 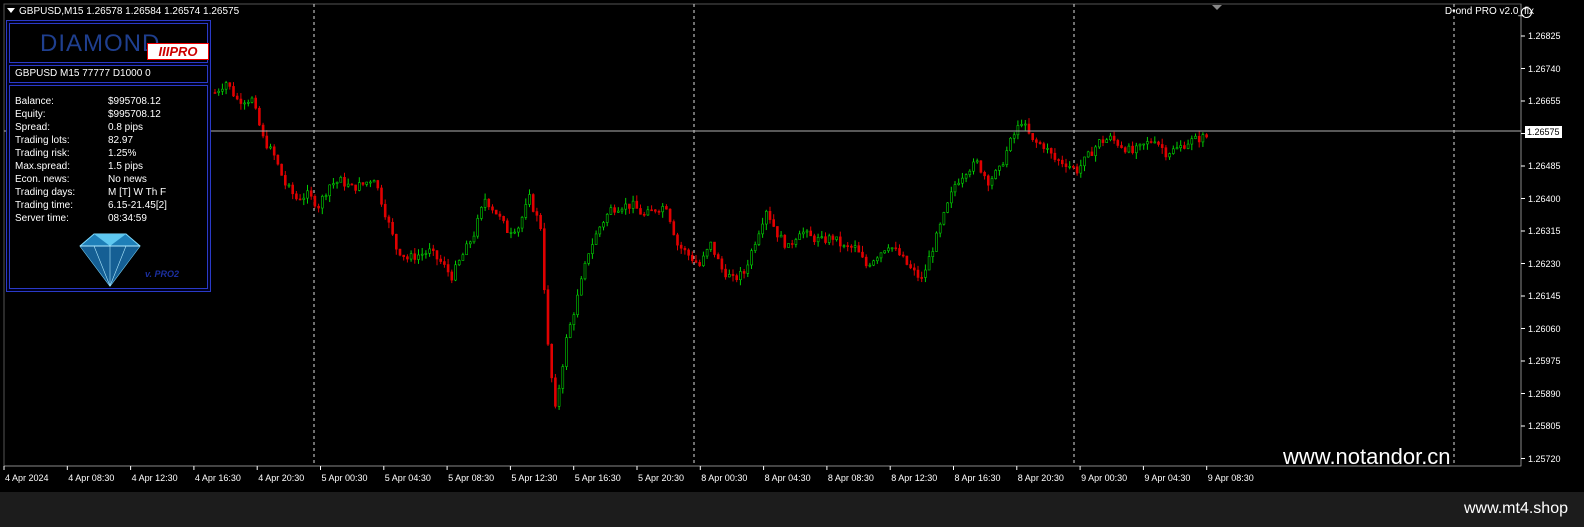 What do you see at coordinates (471, 478) in the screenshot?
I see `x-tick-label: 5 Apr 08:30` at bounding box center [471, 478].